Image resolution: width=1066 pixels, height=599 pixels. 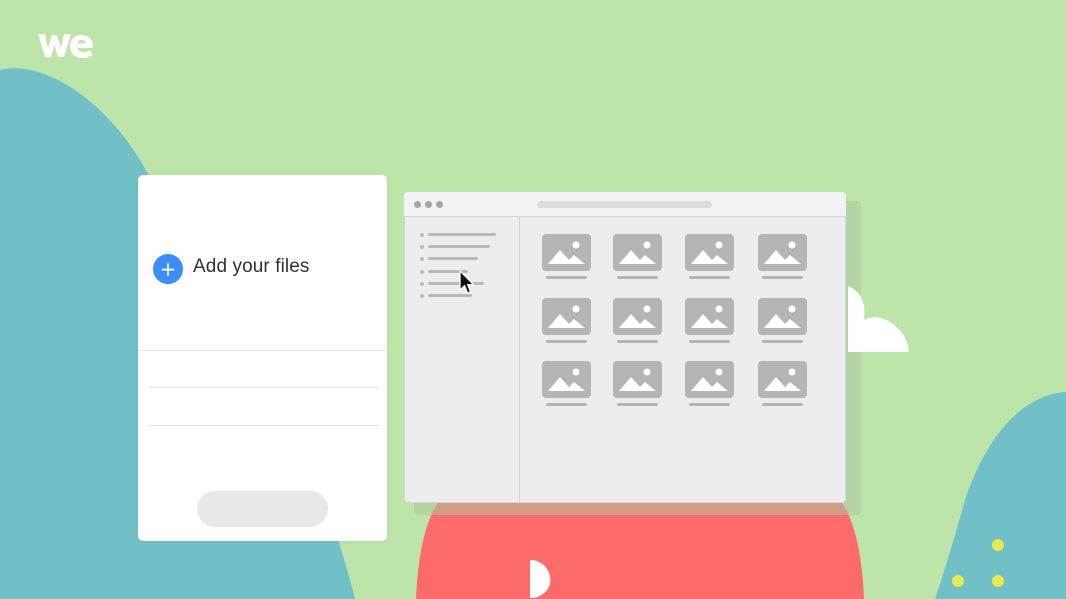 What do you see at coordinates (262, 358) in the screenshot?
I see `upload-panel: + Add your files` at bounding box center [262, 358].